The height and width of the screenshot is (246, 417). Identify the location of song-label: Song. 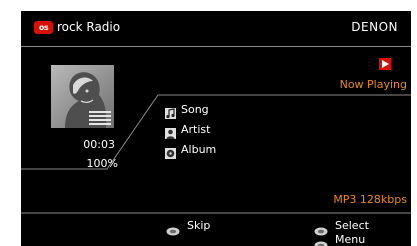
(195, 109).